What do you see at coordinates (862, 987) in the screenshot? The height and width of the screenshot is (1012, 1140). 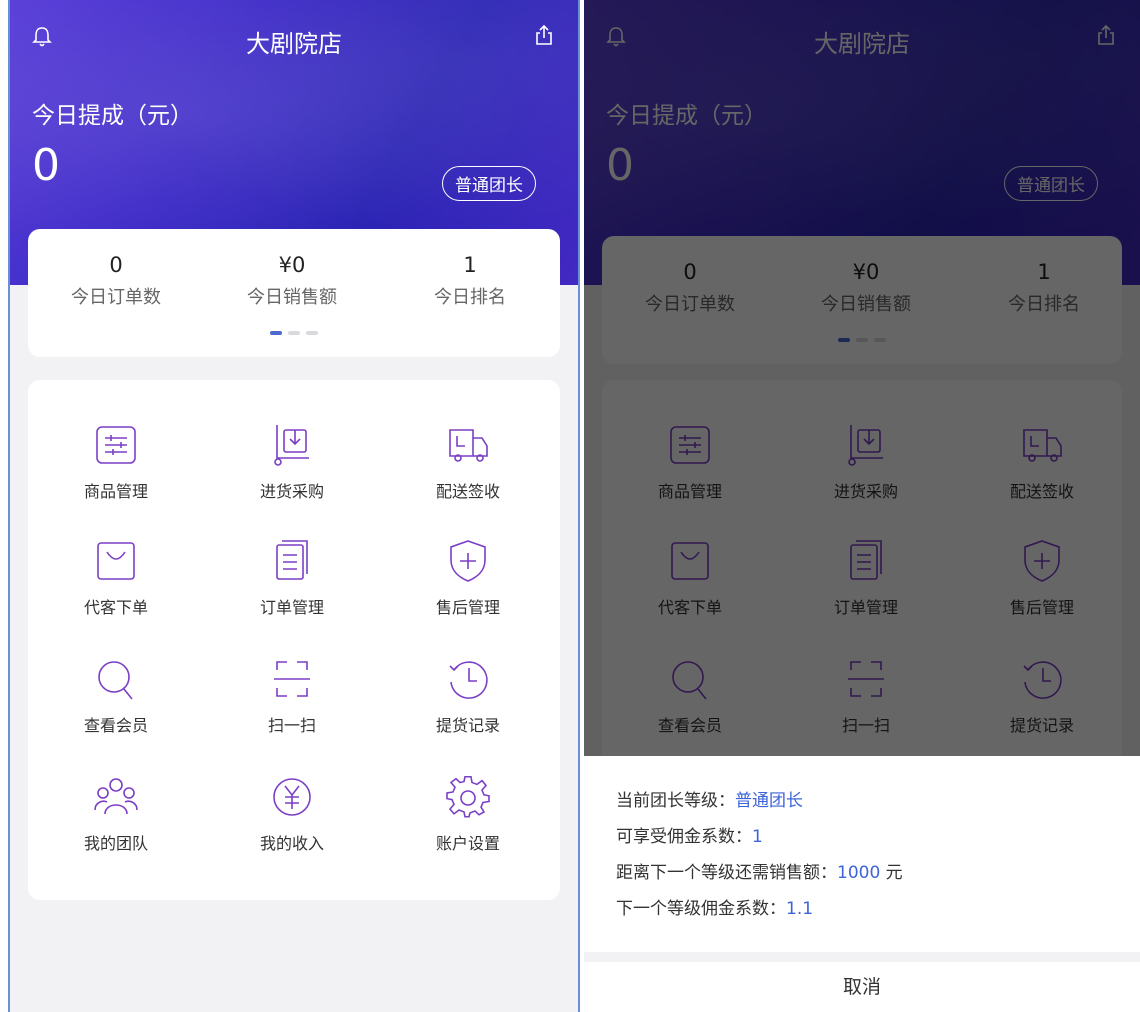 I see `cancel-button: 取消` at bounding box center [862, 987].